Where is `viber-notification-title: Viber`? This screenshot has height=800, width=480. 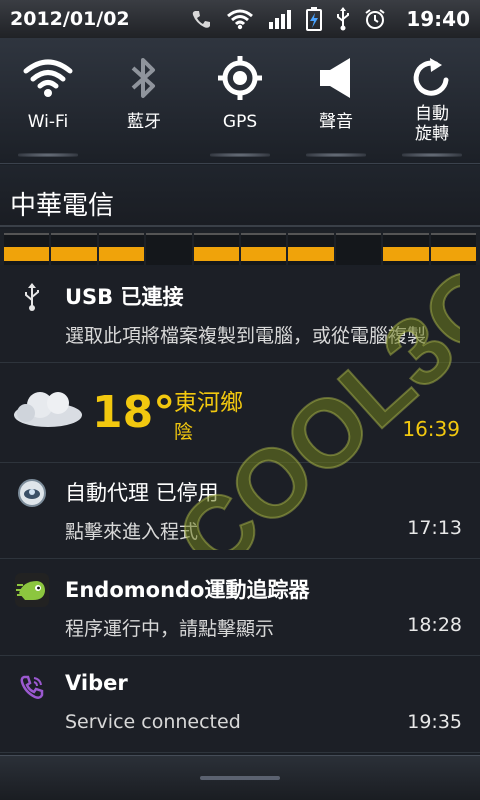 viber-notification-title: Viber is located at coordinates (96, 683).